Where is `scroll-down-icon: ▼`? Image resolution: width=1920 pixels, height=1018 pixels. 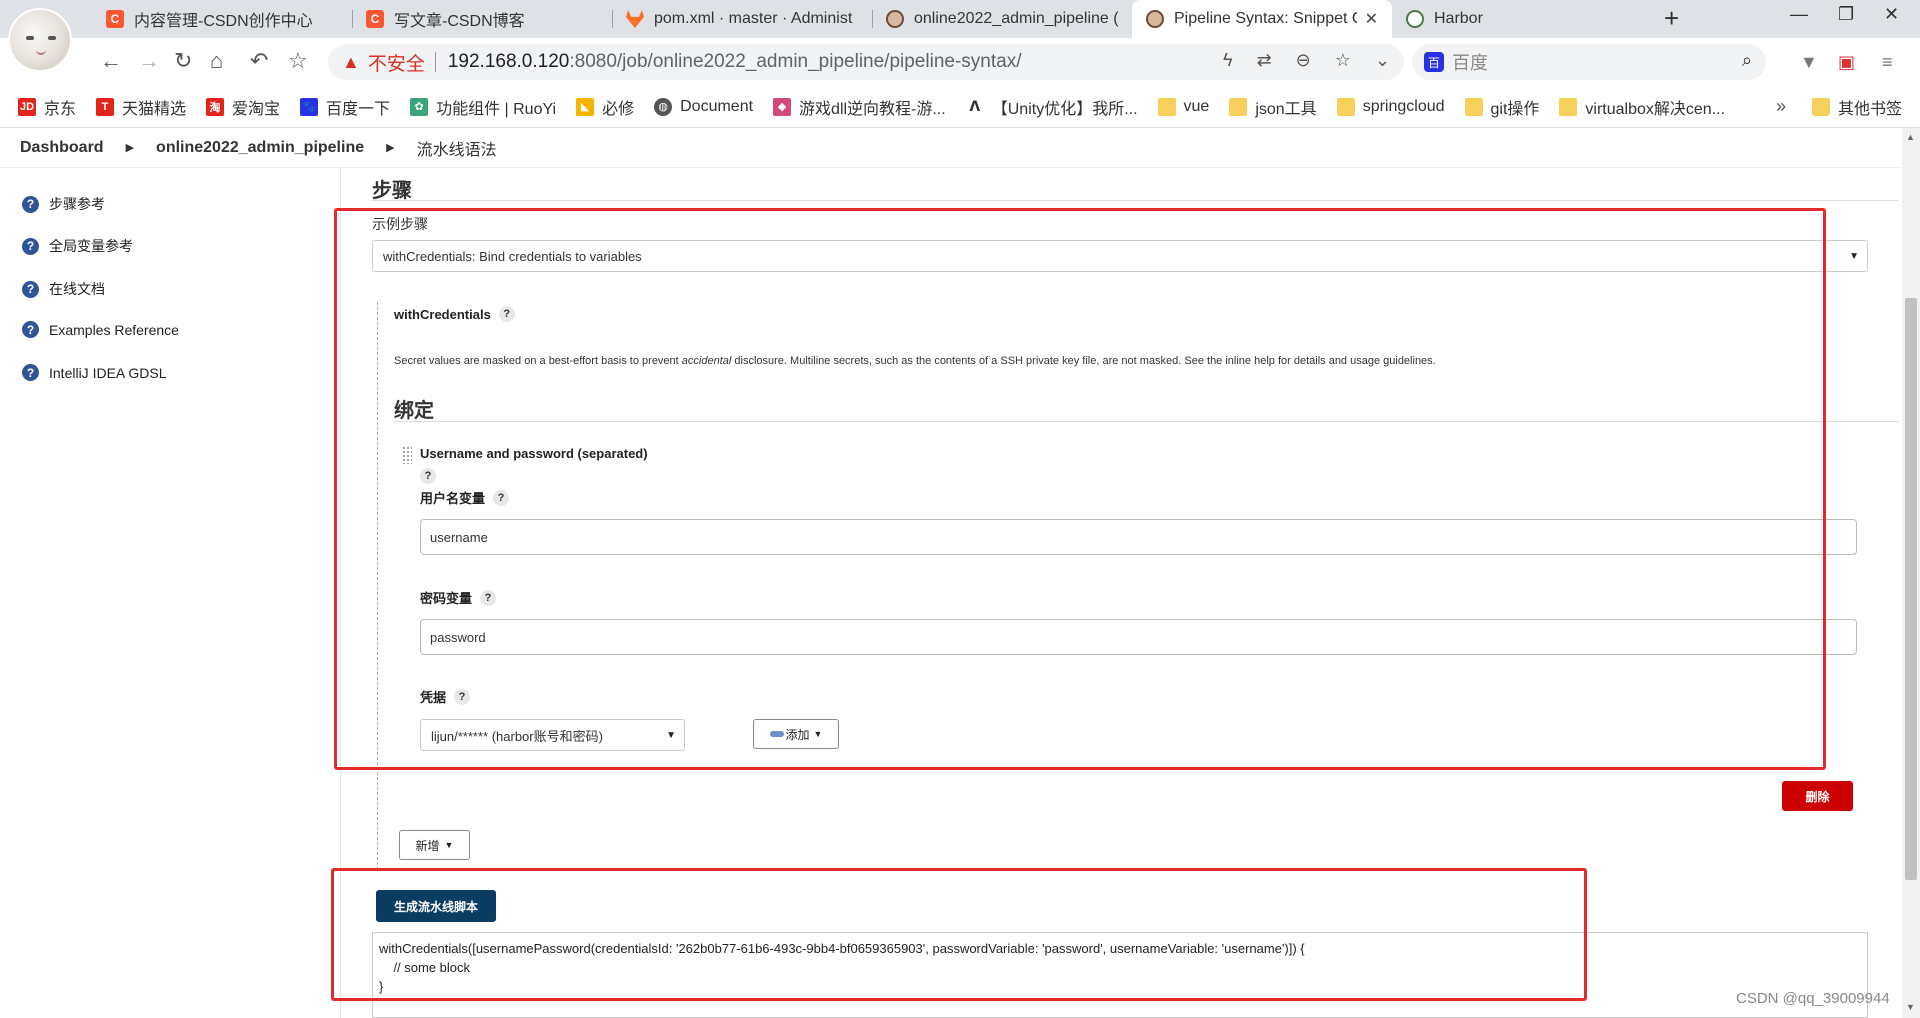 scroll-down-icon: ▼ is located at coordinates (1910, 1007).